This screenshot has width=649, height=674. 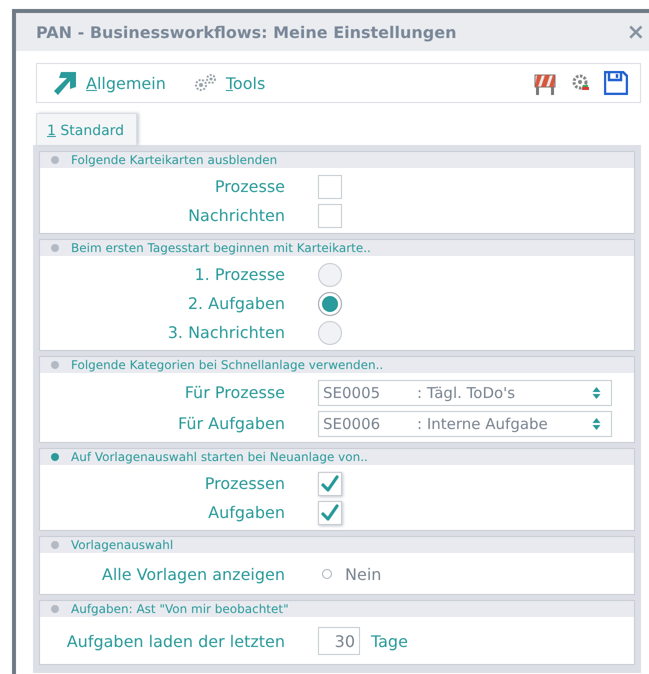 What do you see at coordinates (175, 641) in the screenshot?
I see `field-label: Aufgaben laden der letzten` at bounding box center [175, 641].